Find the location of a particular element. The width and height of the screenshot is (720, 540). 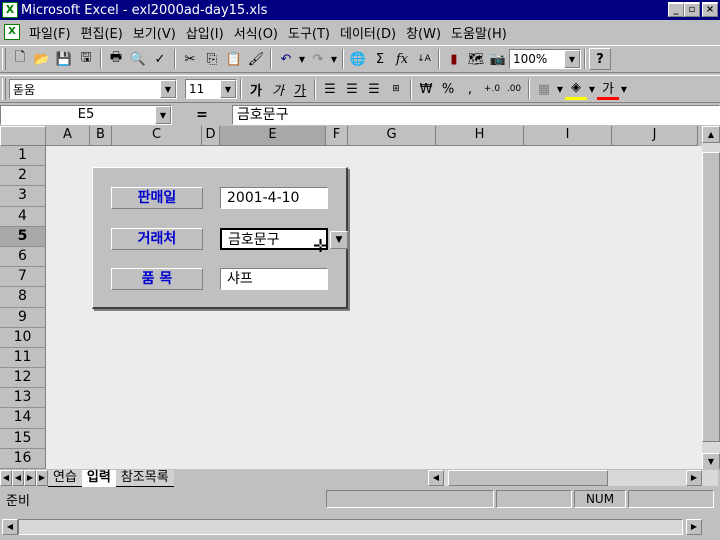

permission-icon: 🖫 is located at coordinates (86, 59).